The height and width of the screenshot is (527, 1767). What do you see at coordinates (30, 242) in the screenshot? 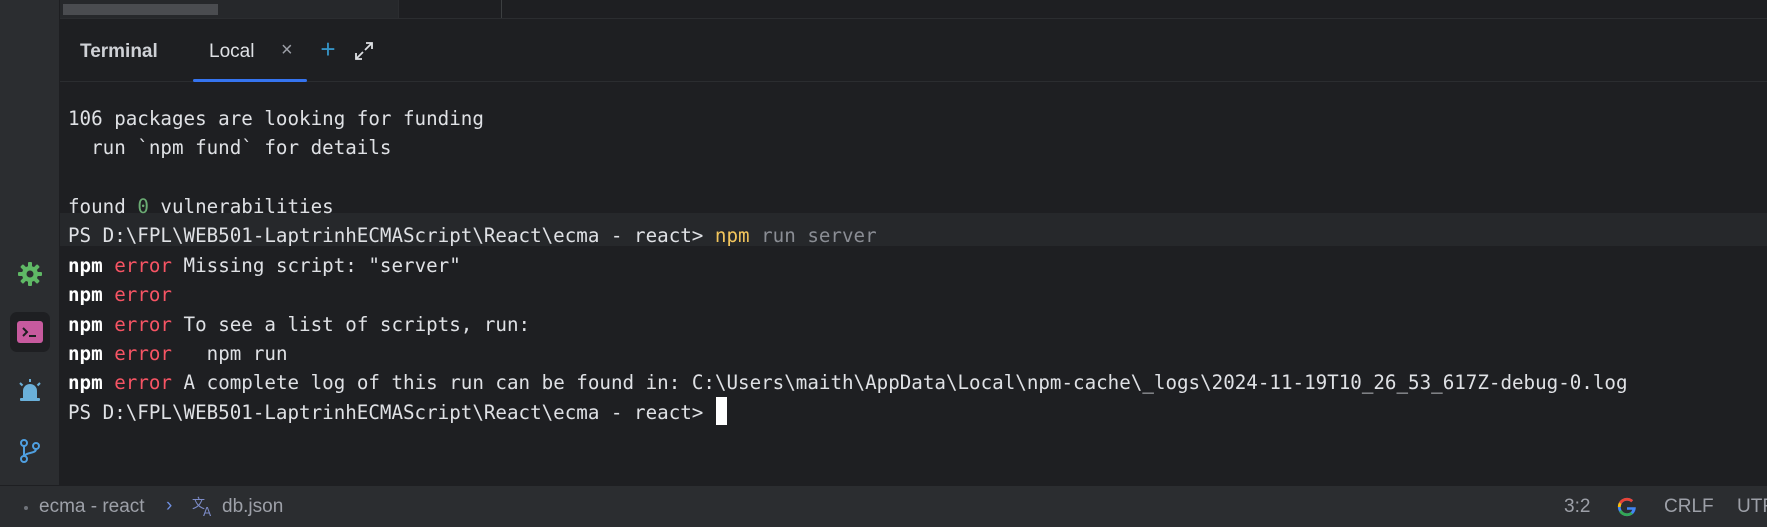
I see `left-tool-window-bar` at bounding box center [30, 242].